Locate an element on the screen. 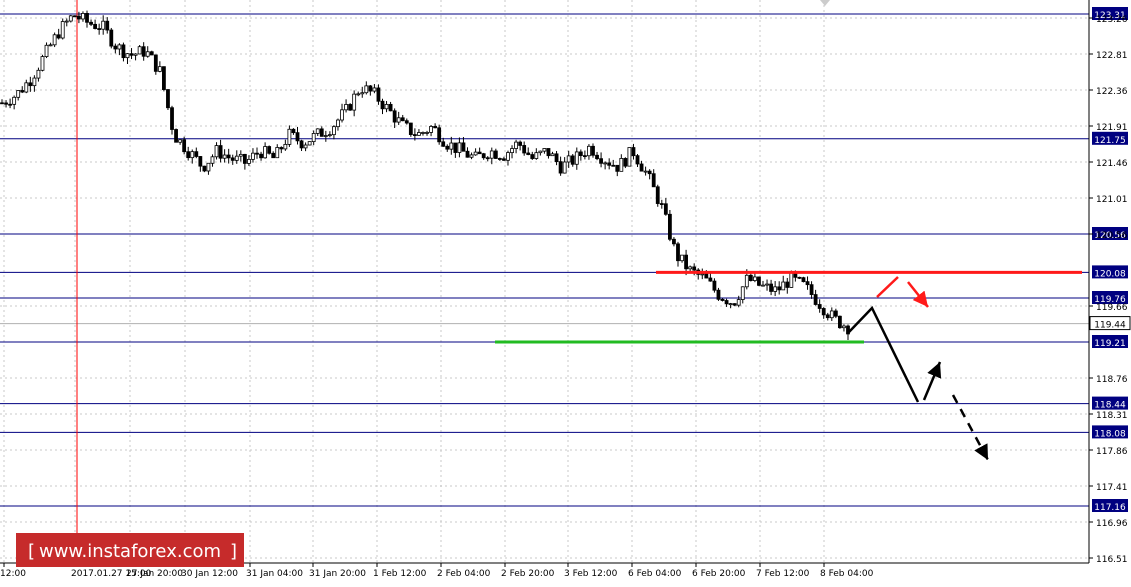 This screenshot has height=587, width=1131. price-tick-label: 121.46 is located at coordinates (1112, 164).